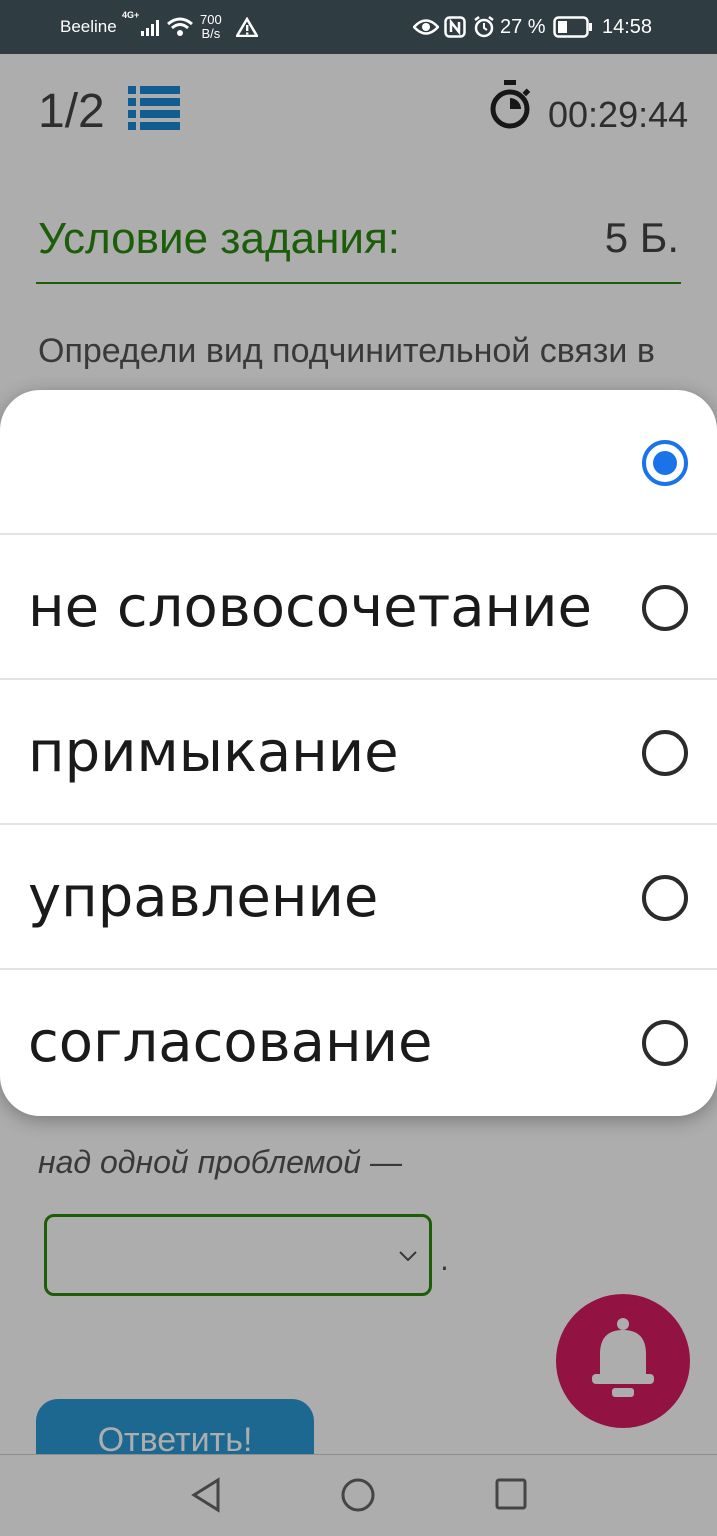 The height and width of the screenshot is (1536, 717). I want to click on option-empty, so click(358, 462).